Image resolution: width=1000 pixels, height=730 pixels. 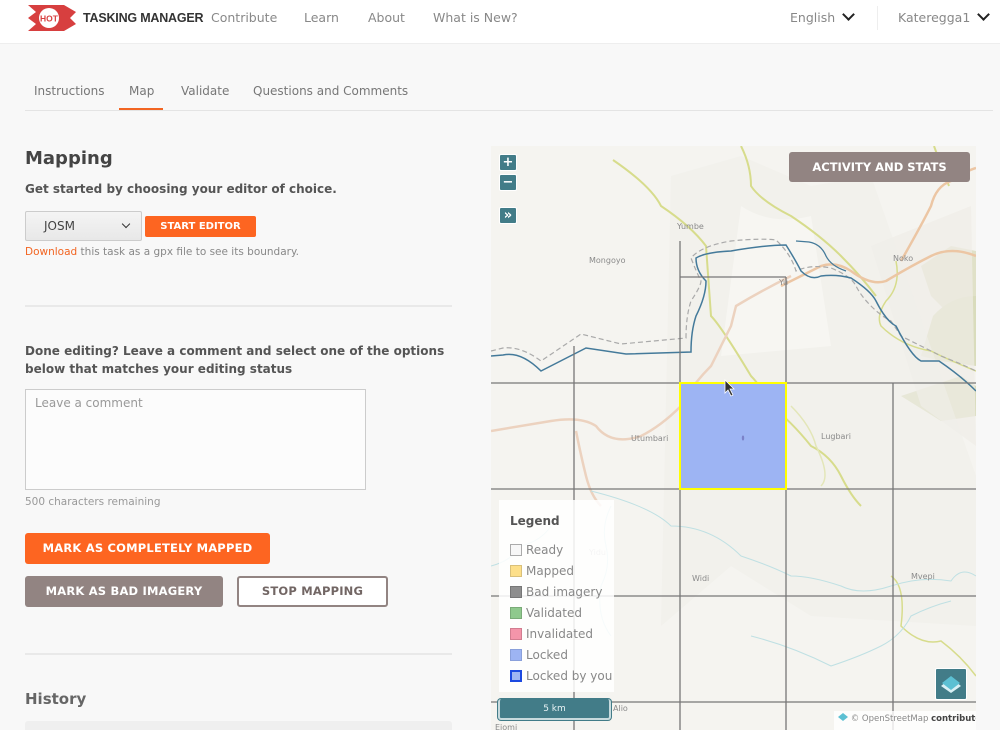 I want to click on selected-task-cell, so click(x=733, y=436).